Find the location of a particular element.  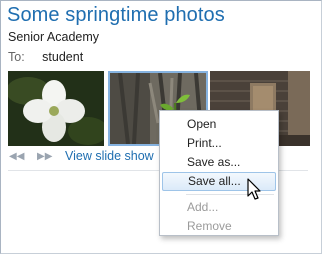

view-slide-show-link: View slide show is located at coordinates (109, 156).